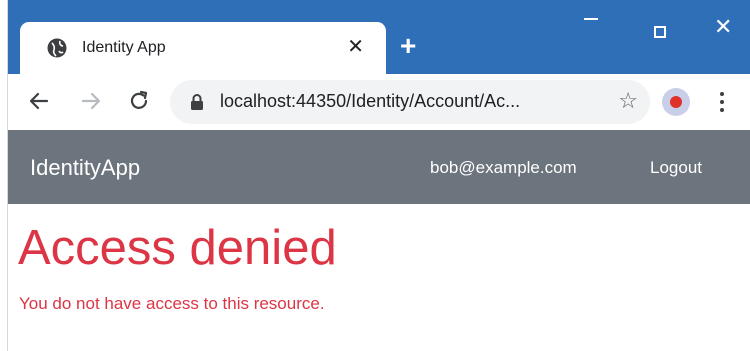 This screenshot has height=351, width=750. What do you see at coordinates (408, 46) in the screenshot?
I see `new-tab-button: +` at bounding box center [408, 46].